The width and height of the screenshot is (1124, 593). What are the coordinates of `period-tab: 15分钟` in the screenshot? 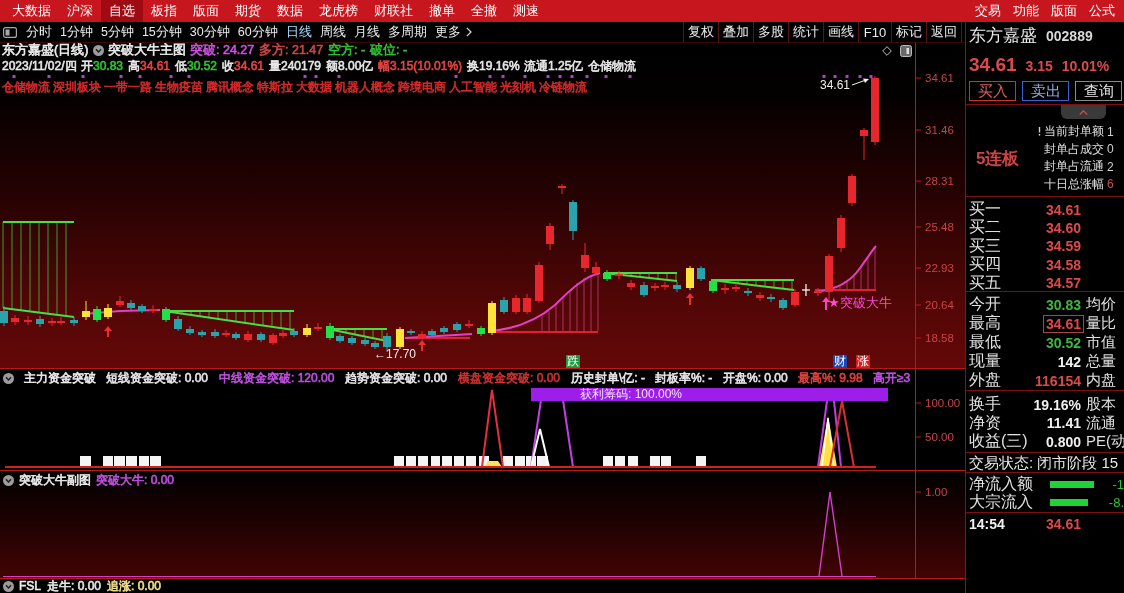 It's located at (161, 32).